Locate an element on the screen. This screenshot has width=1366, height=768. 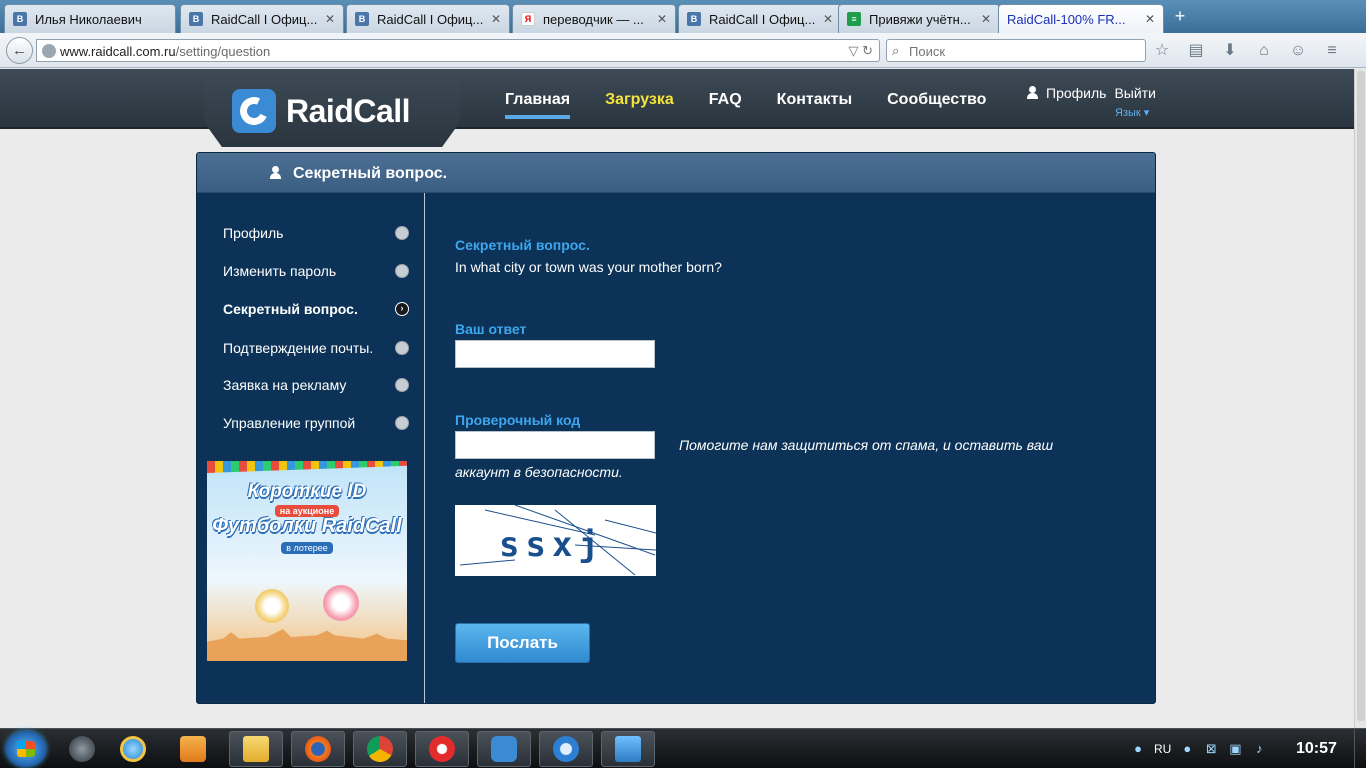
lottery-ball-icon is located at coordinates (272, 606).